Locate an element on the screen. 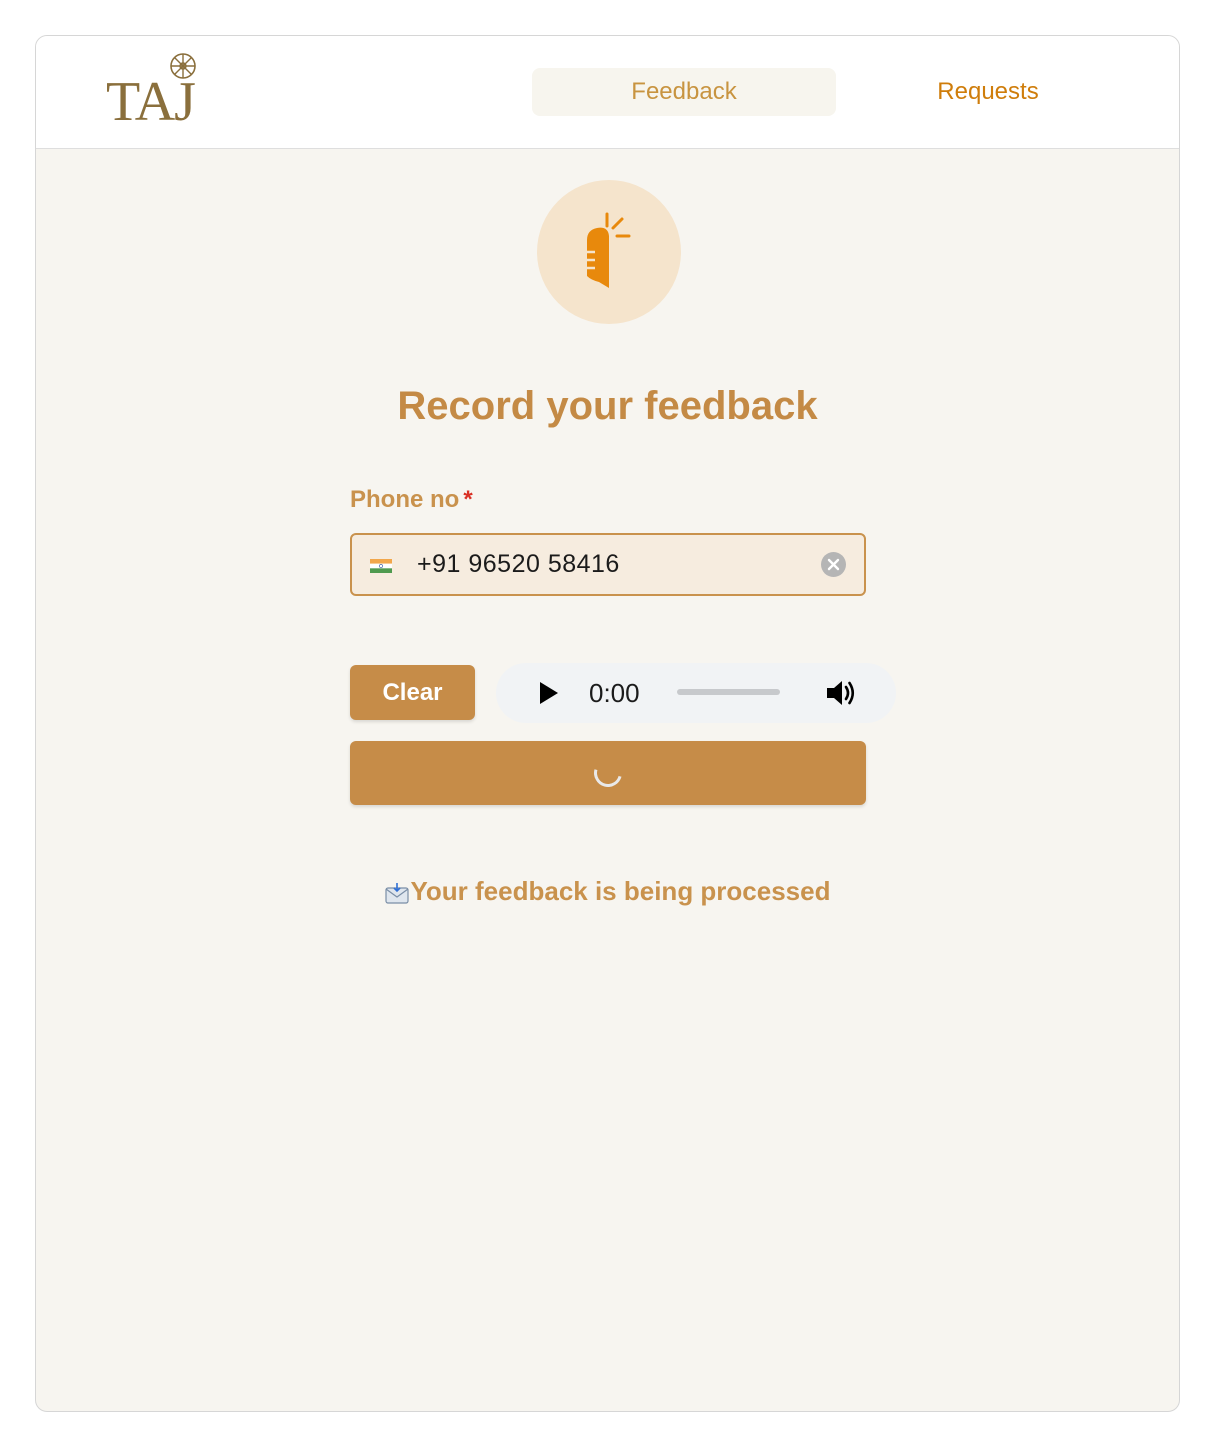 This screenshot has height=1446, width=1218. audio-player: 0:00 is located at coordinates (696, 693).